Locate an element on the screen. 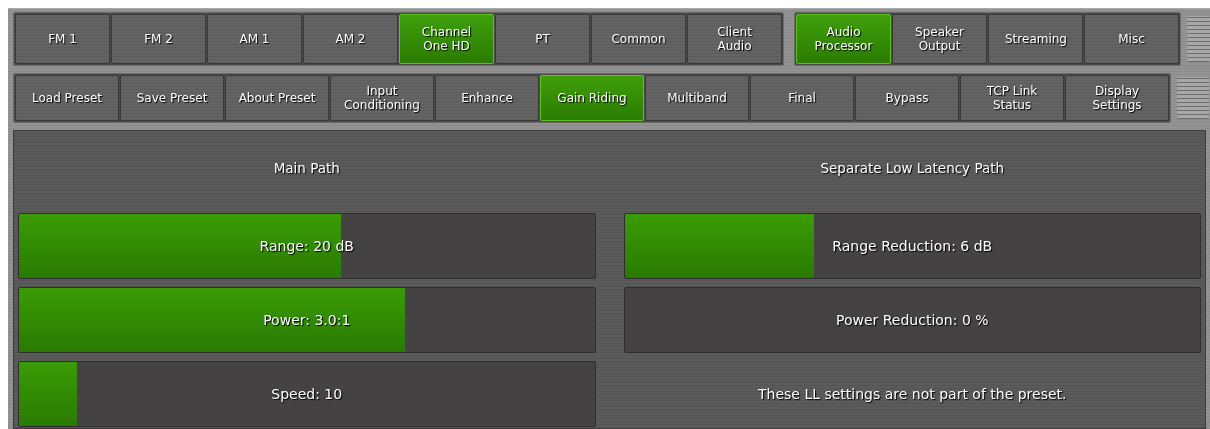 This screenshot has height=429, width=1210. slider-label: Speed: 10 is located at coordinates (307, 394).